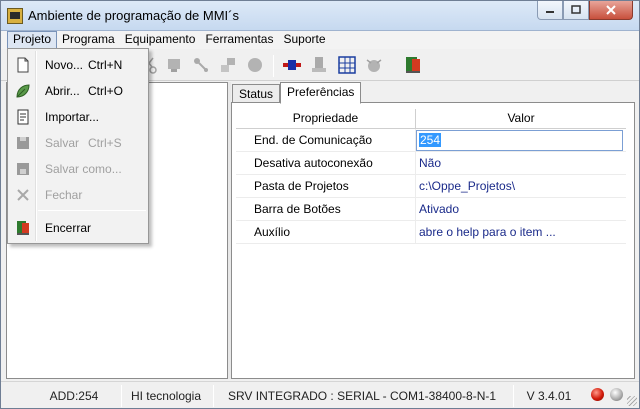 The height and width of the screenshot is (409, 640). What do you see at coordinates (166, 396) in the screenshot?
I see `status-company: HI tecnologia` at bounding box center [166, 396].